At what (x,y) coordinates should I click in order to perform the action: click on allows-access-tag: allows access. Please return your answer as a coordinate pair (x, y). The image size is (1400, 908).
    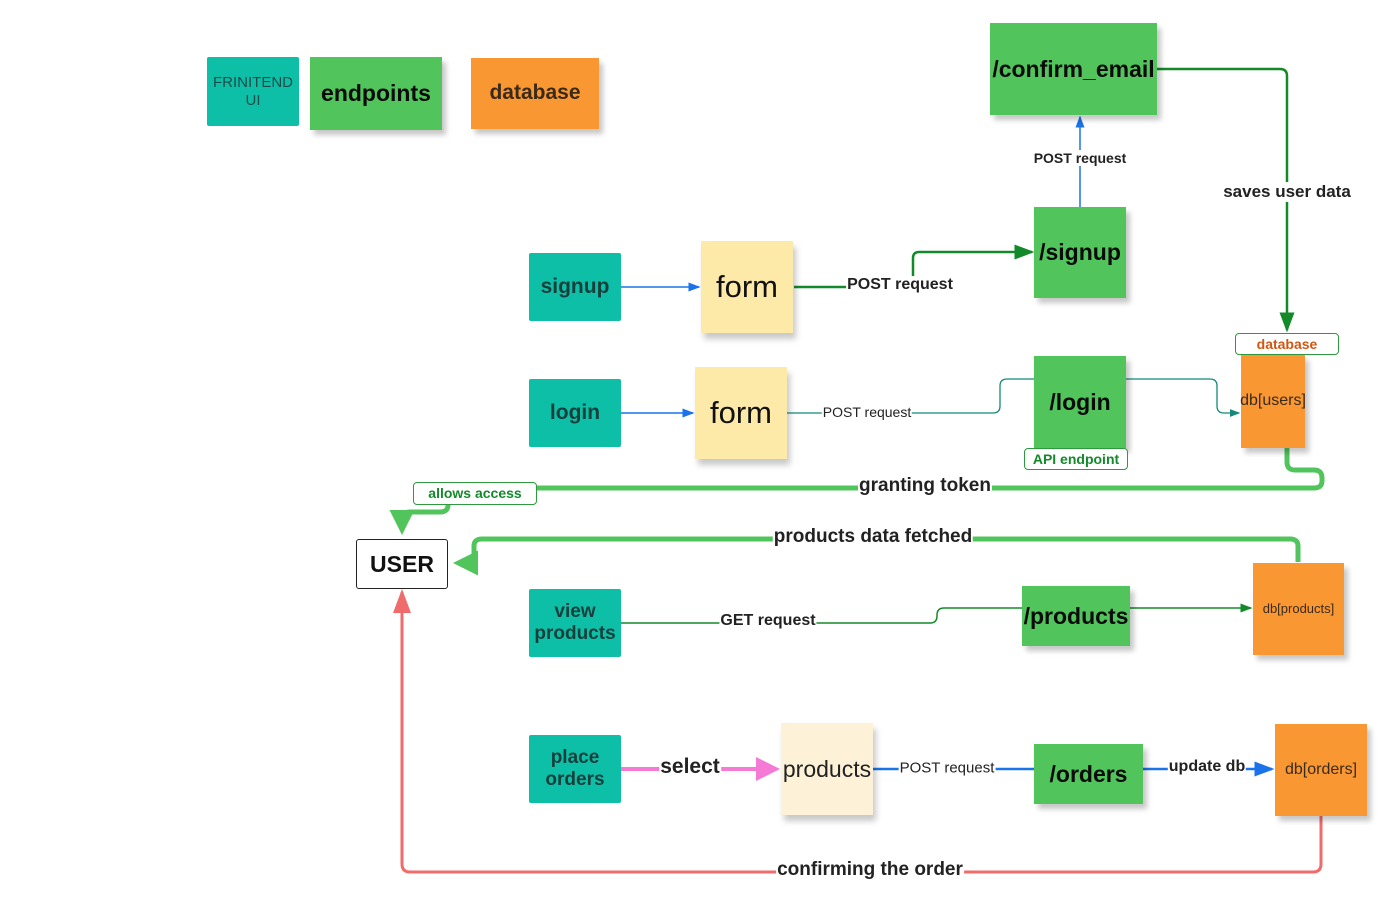
    Looking at the image, I should click on (475, 493).